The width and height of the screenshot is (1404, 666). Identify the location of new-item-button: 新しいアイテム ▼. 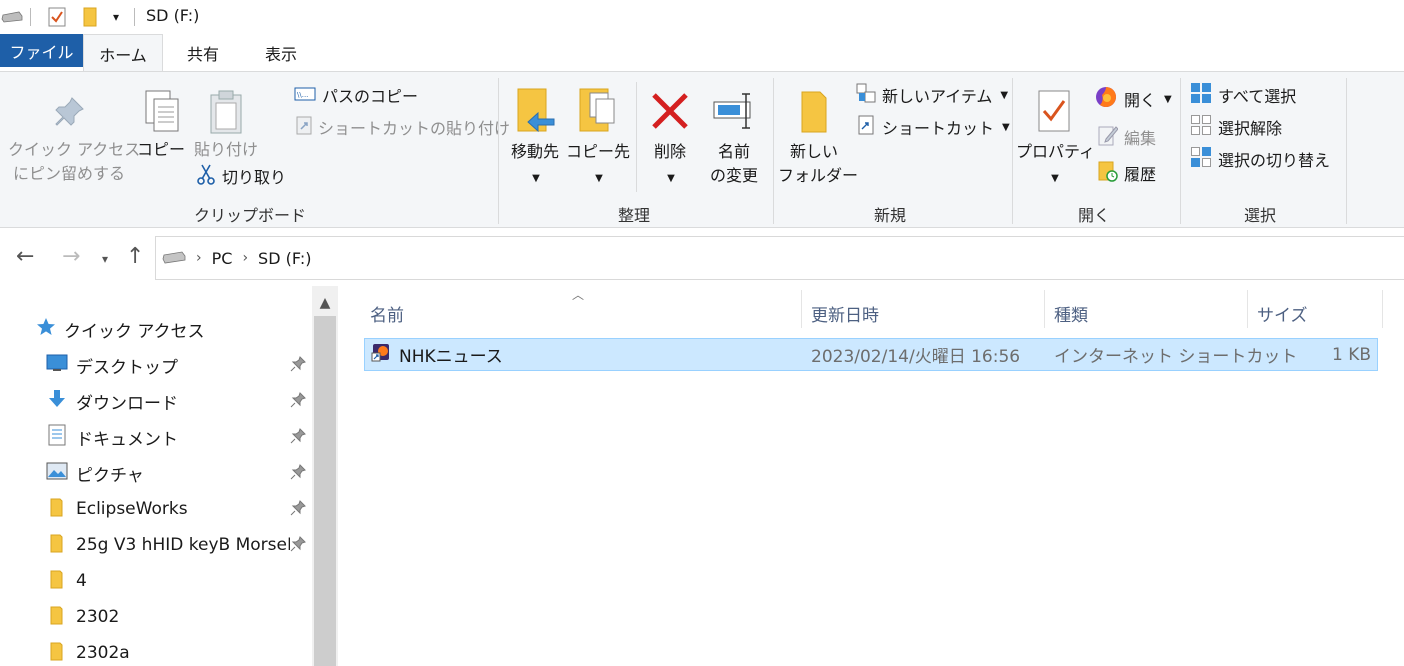
(932, 95).